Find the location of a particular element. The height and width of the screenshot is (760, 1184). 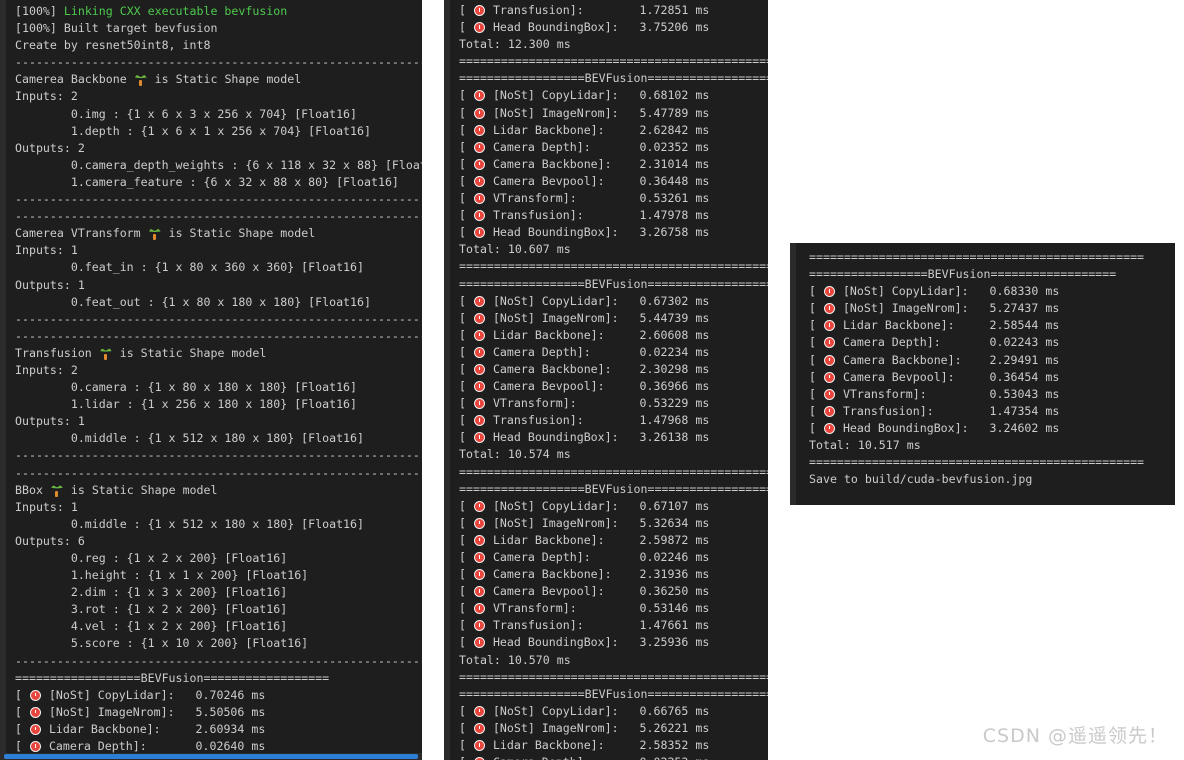

terminal-line: [ Camera Backbone]: 2.29491 ms is located at coordinates (982, 360).